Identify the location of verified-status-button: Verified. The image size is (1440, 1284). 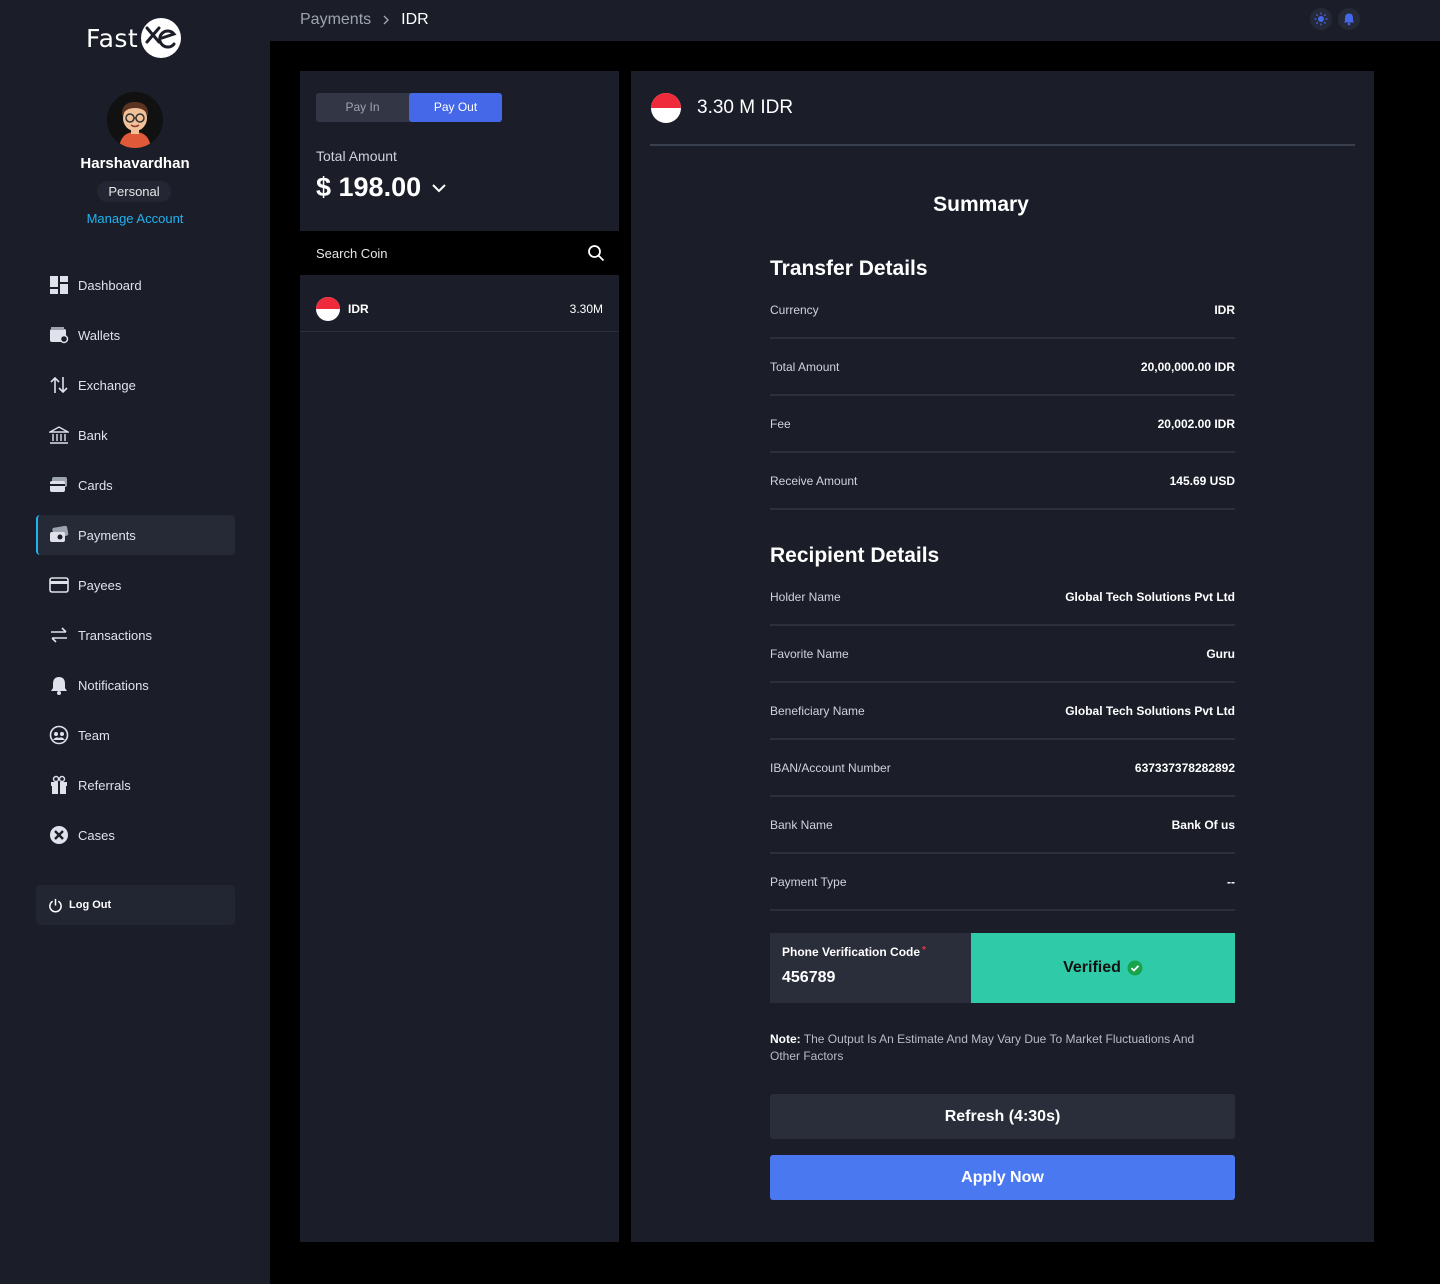
(1103, 968).